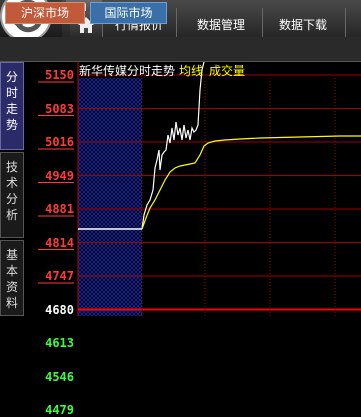 This screenshot has height=417, width=361. Describe the element at coordinates (227, 71) in the screenshot. I see `volume-label: 成交量` at that location.